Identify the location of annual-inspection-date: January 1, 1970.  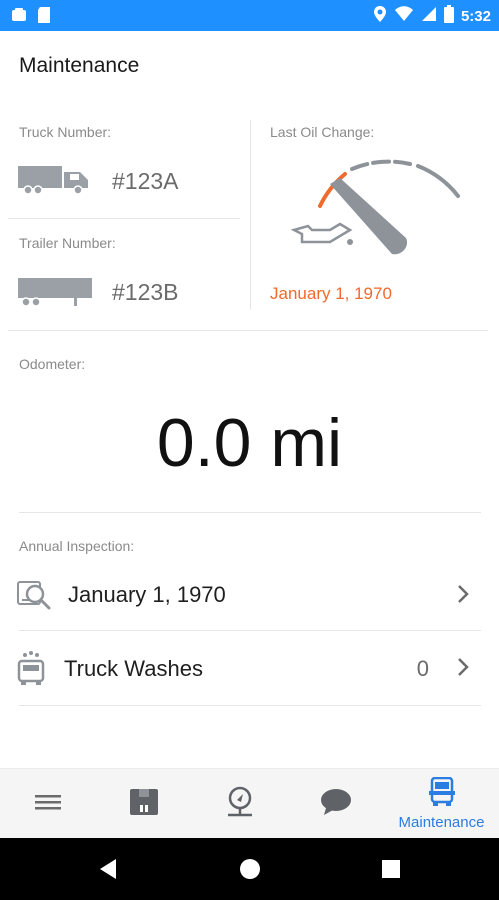
(147, 594).